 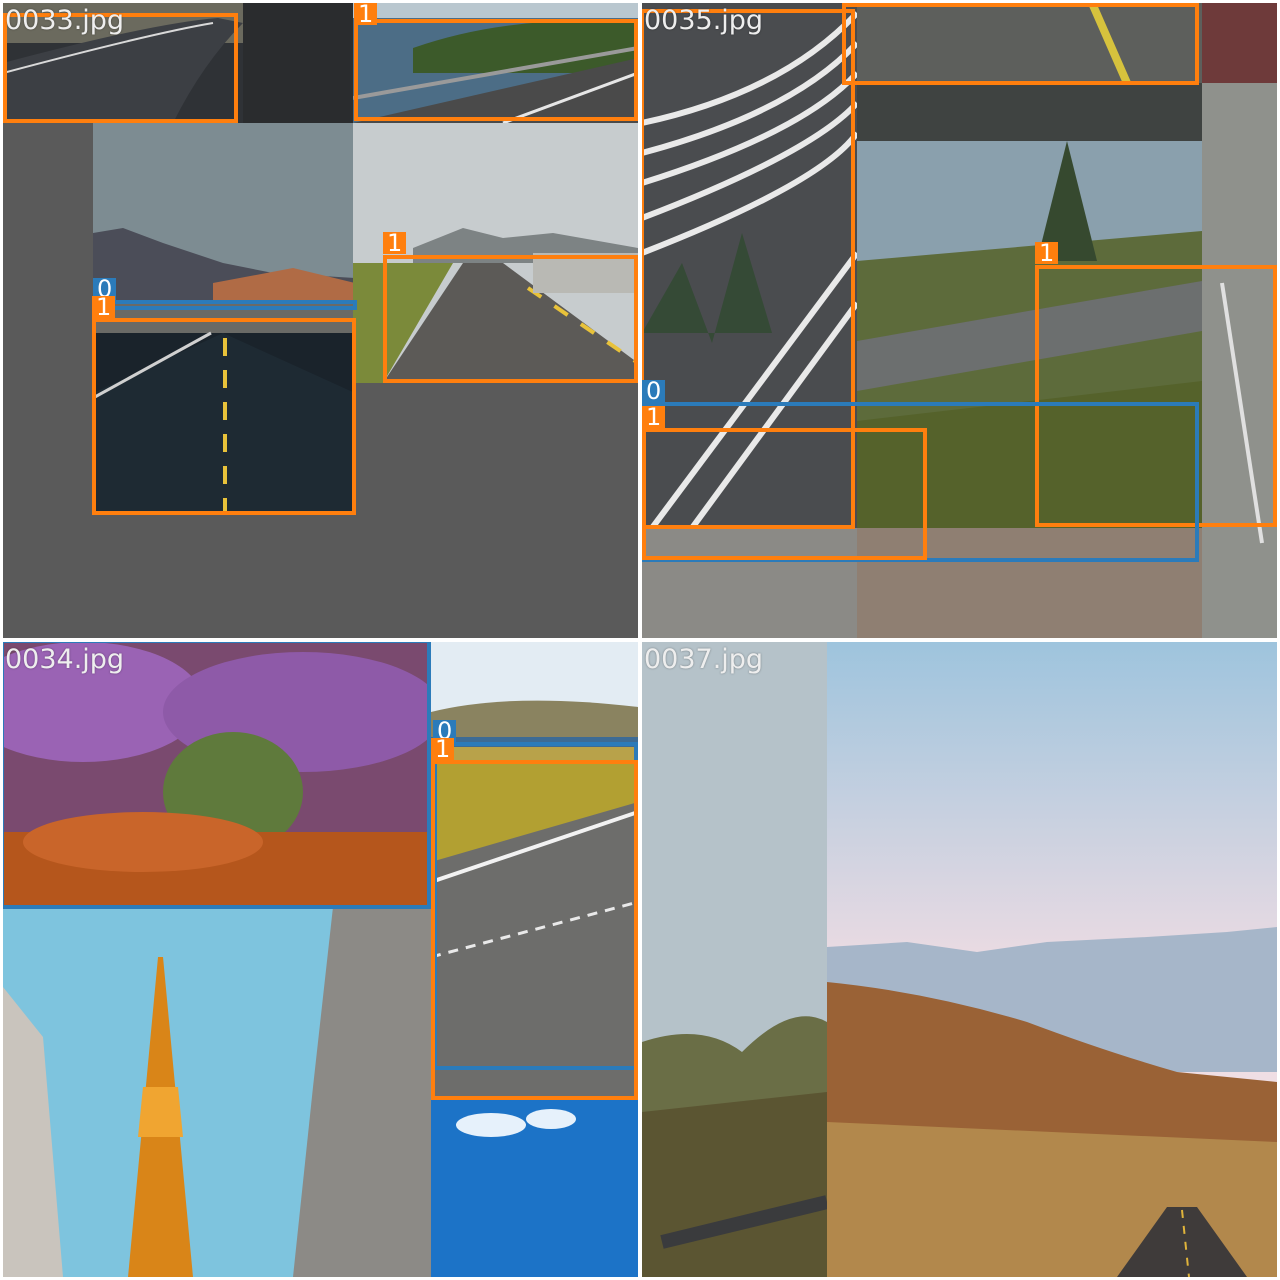 What do you see at coordinates (65, 659) in the screenshot?
I see `tile-filename: 0034.jpg` at bounding box center [65, 659].